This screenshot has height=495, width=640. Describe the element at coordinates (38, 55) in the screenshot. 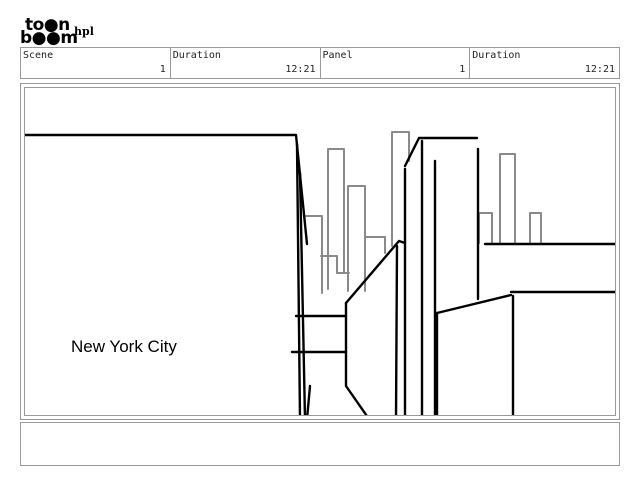

I see `scene-label: Scene` at that location.